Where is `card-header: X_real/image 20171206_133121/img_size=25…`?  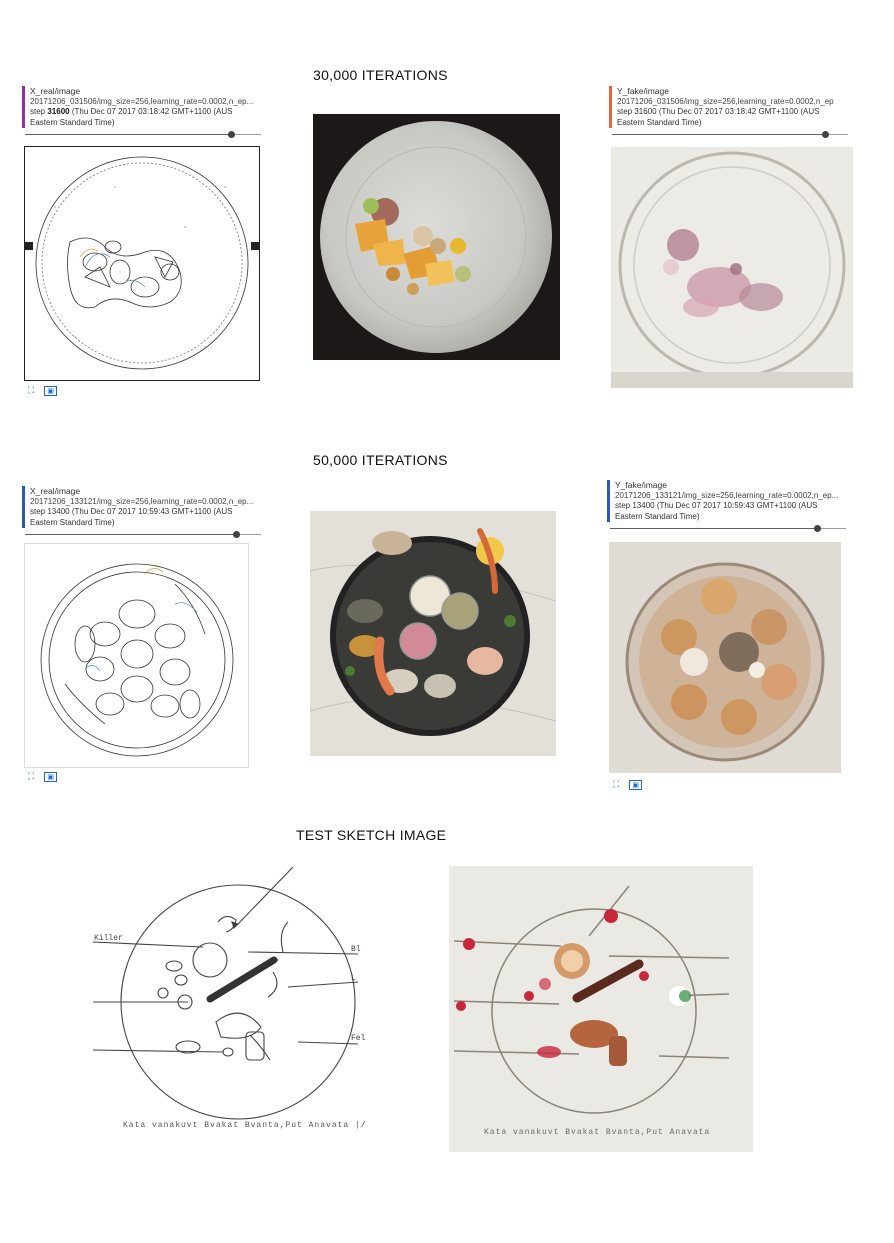 card-header: X_real/image 20171206_133121/img_size=25… is located at coordinates (142, 507).